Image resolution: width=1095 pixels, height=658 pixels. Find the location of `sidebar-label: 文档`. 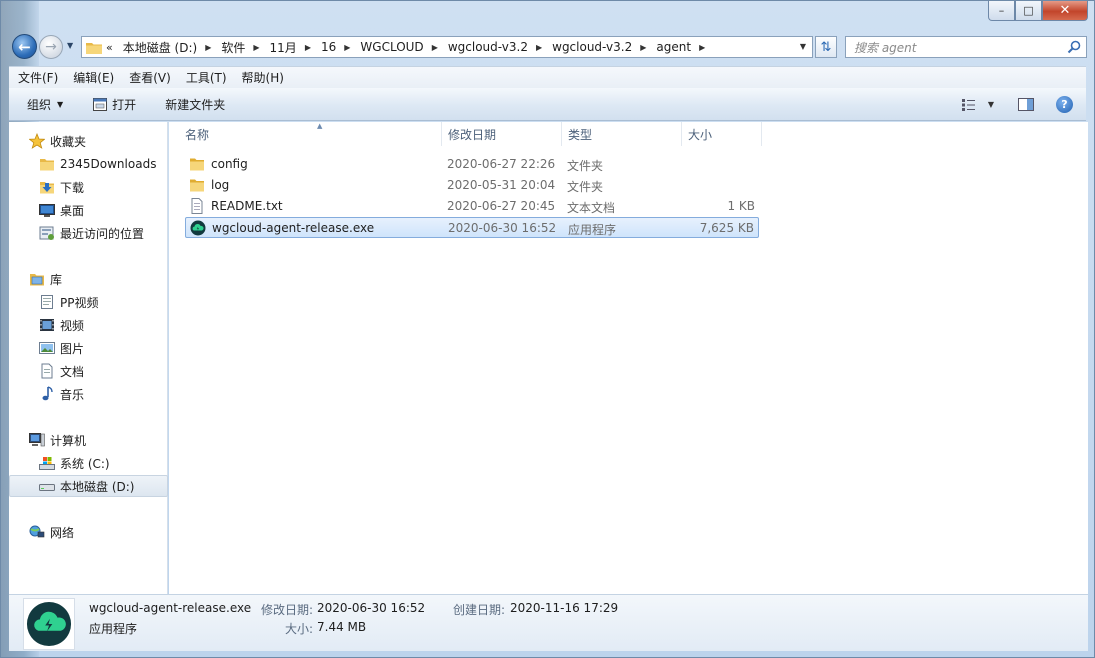

sidebar-label: 文档 is located at coordinates (72, 371).